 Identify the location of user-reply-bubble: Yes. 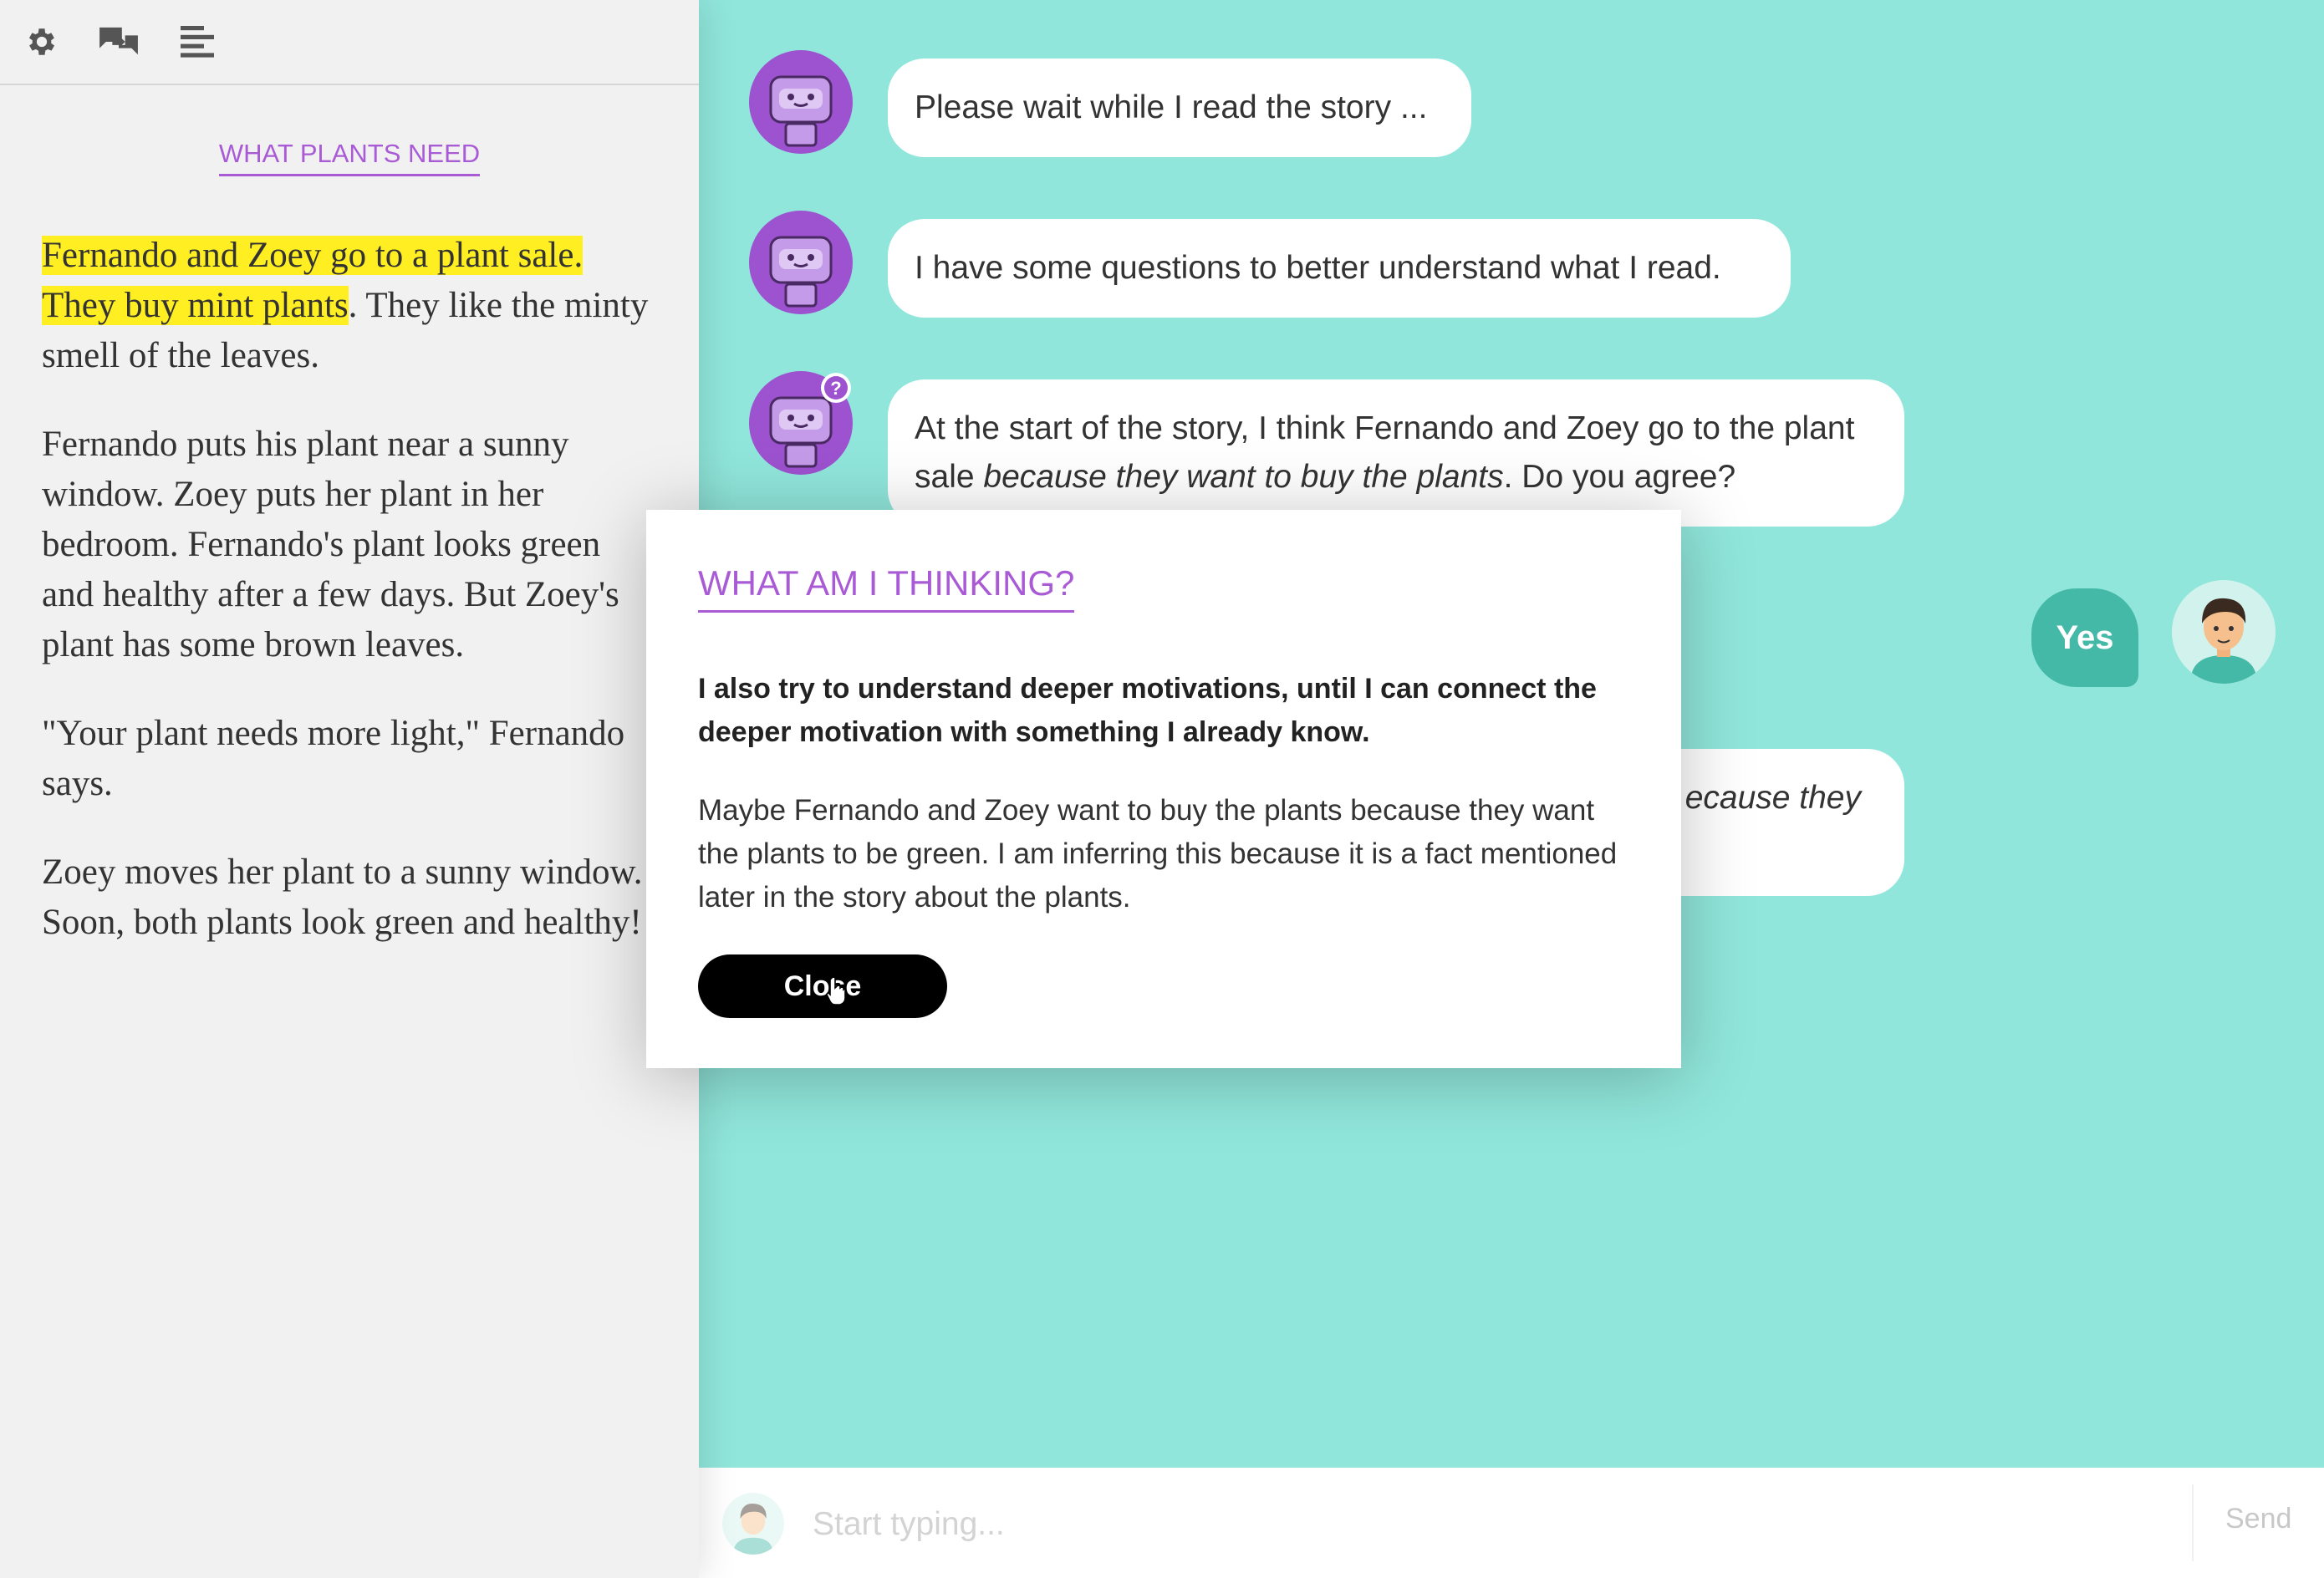
(2084, 638).